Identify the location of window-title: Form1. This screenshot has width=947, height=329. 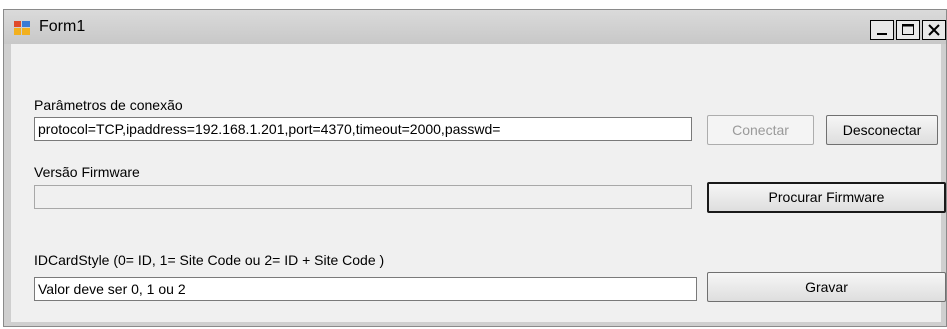
(62, 26).